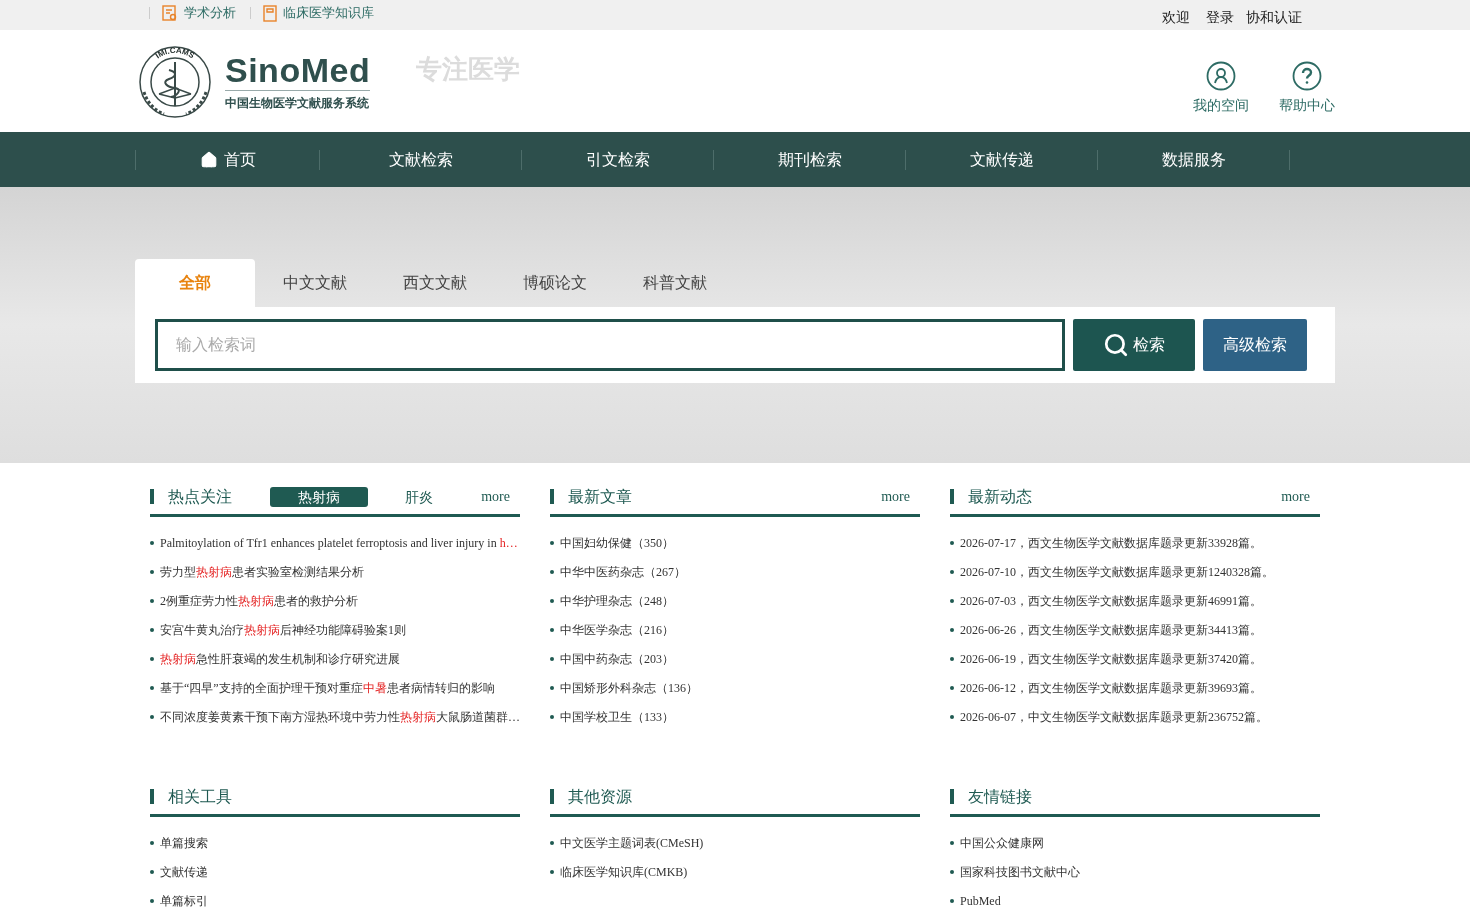 This screenshot has height=923, width=1470. Describe the element at coordinates (1255, 345) in the screenshot. I see `advanced-search-button: 高级检索` at that location.